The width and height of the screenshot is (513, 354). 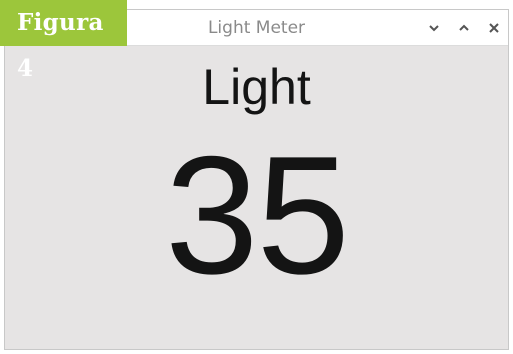 I want to click on figure-badge: Figura 4, so click(x=63, y=41).